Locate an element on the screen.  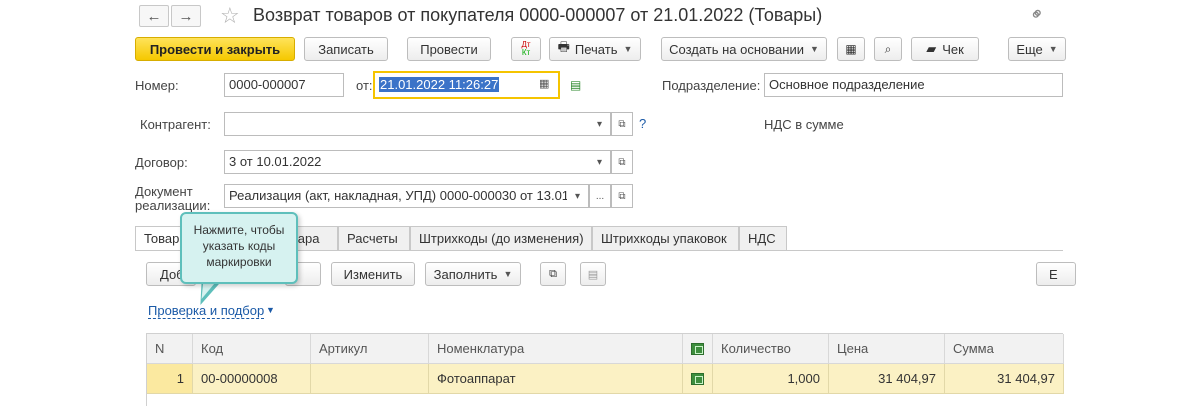
document-structure-icon: ▦ is located at coordinates (851, 49).